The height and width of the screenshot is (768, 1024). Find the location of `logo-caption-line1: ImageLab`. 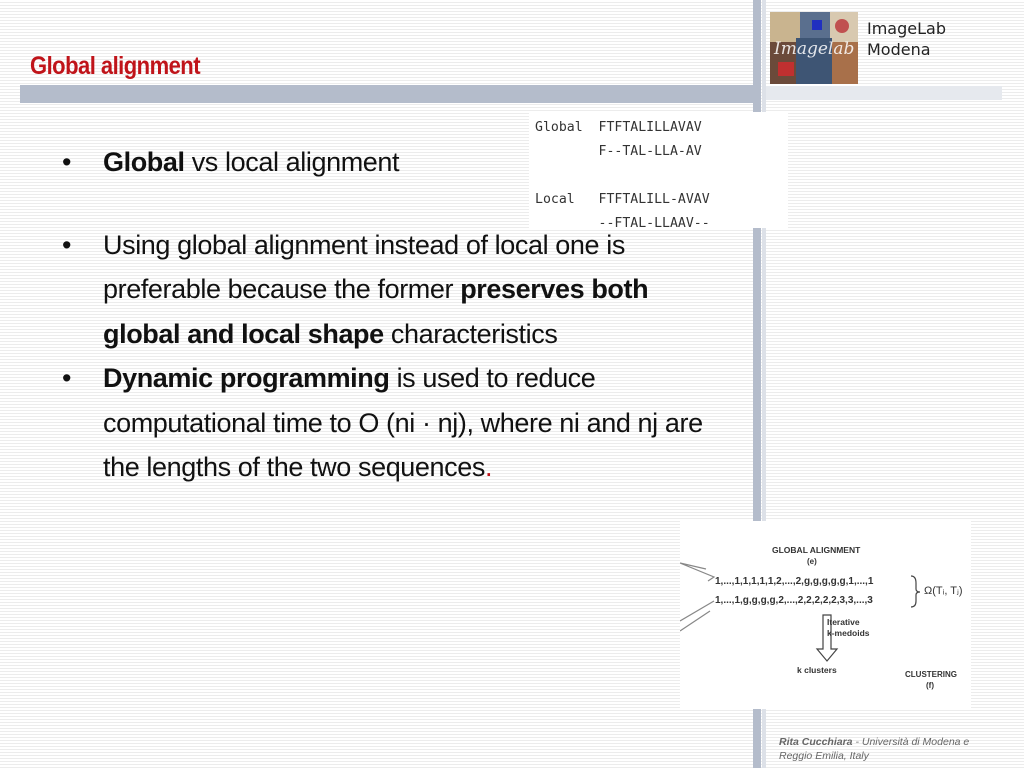

logo-caption-line1: ImageLab is located at coordinates (906, 28).